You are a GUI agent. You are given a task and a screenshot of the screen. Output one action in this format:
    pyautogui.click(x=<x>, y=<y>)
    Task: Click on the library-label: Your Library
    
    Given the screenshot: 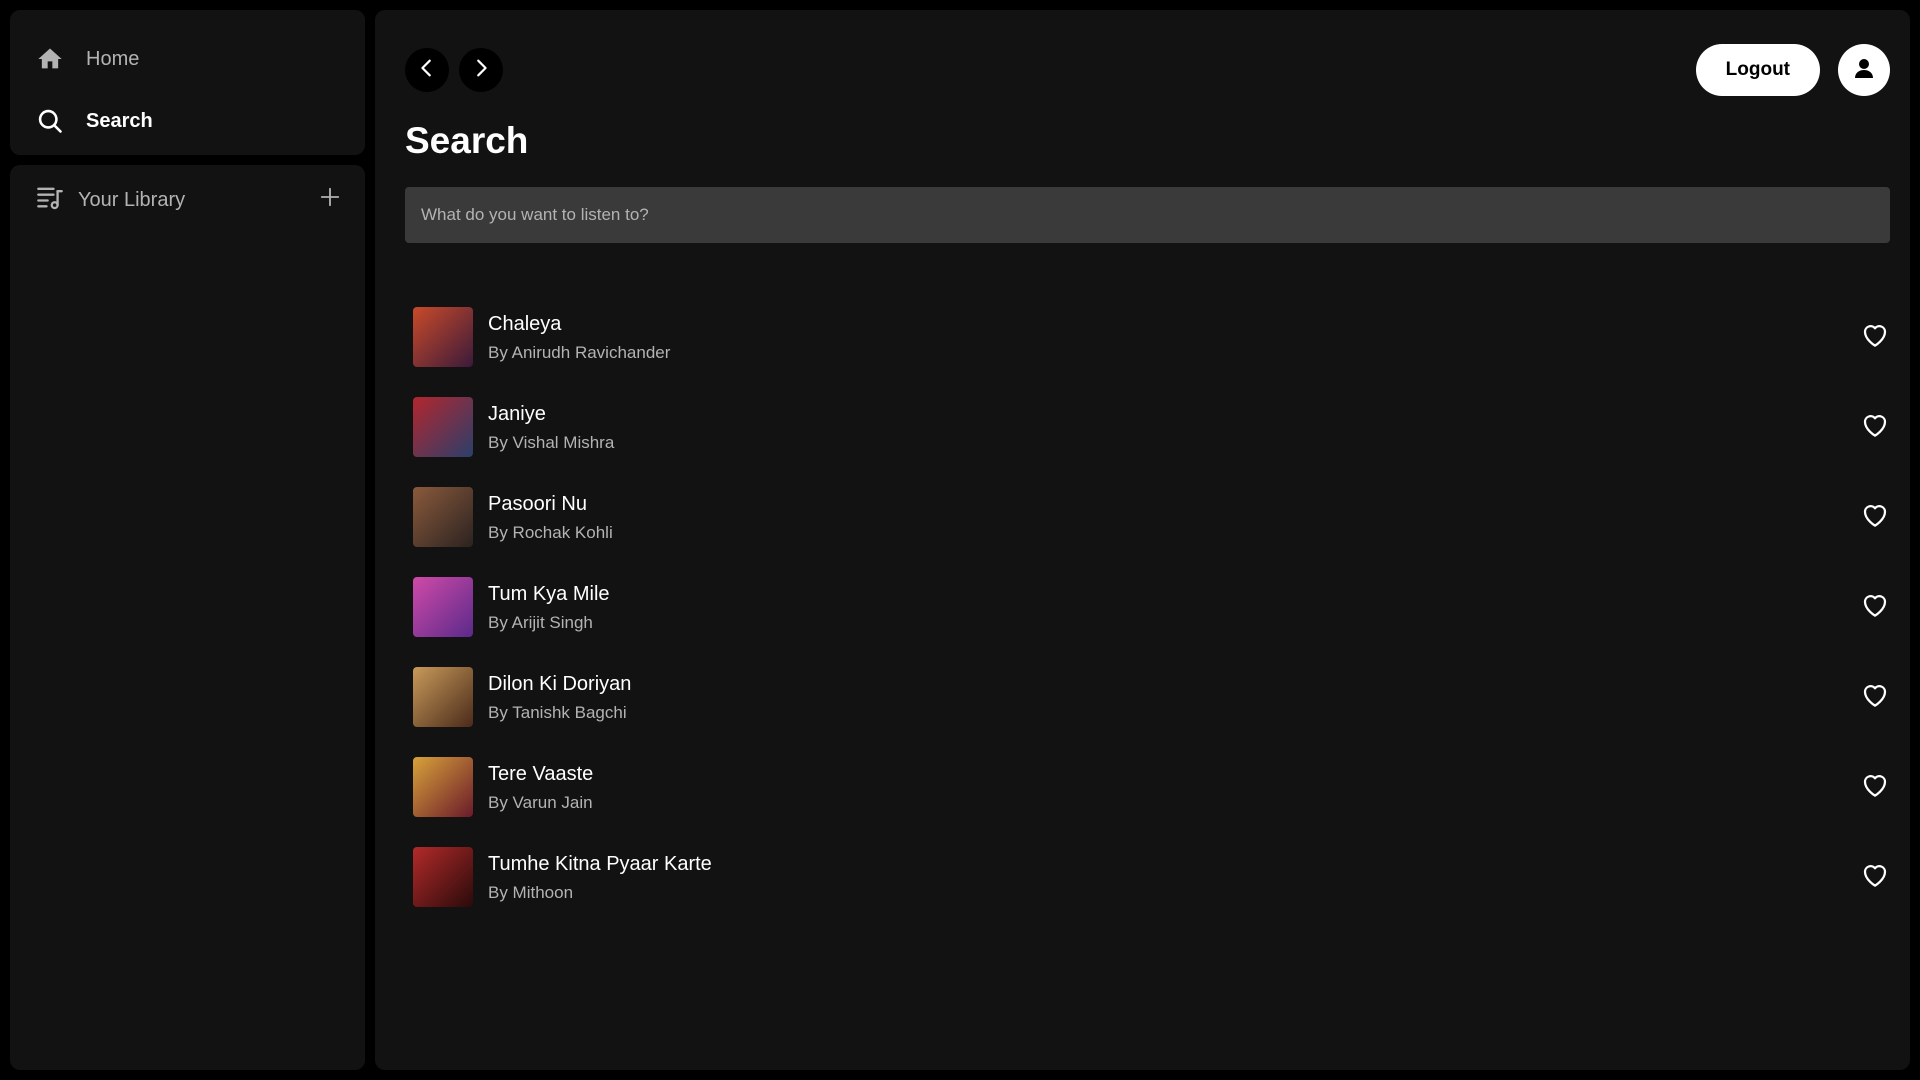 What is the action you would take?
    pyautogui.click(x=132, y=199)
    